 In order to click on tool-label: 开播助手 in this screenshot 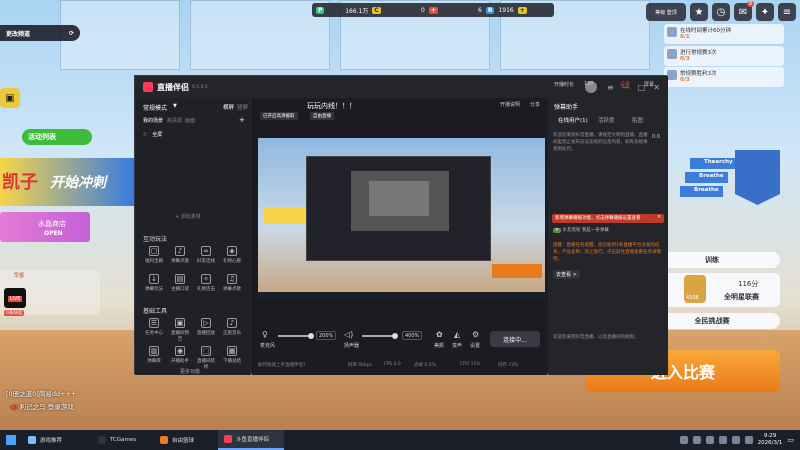, I will do `click(180, 361)`.